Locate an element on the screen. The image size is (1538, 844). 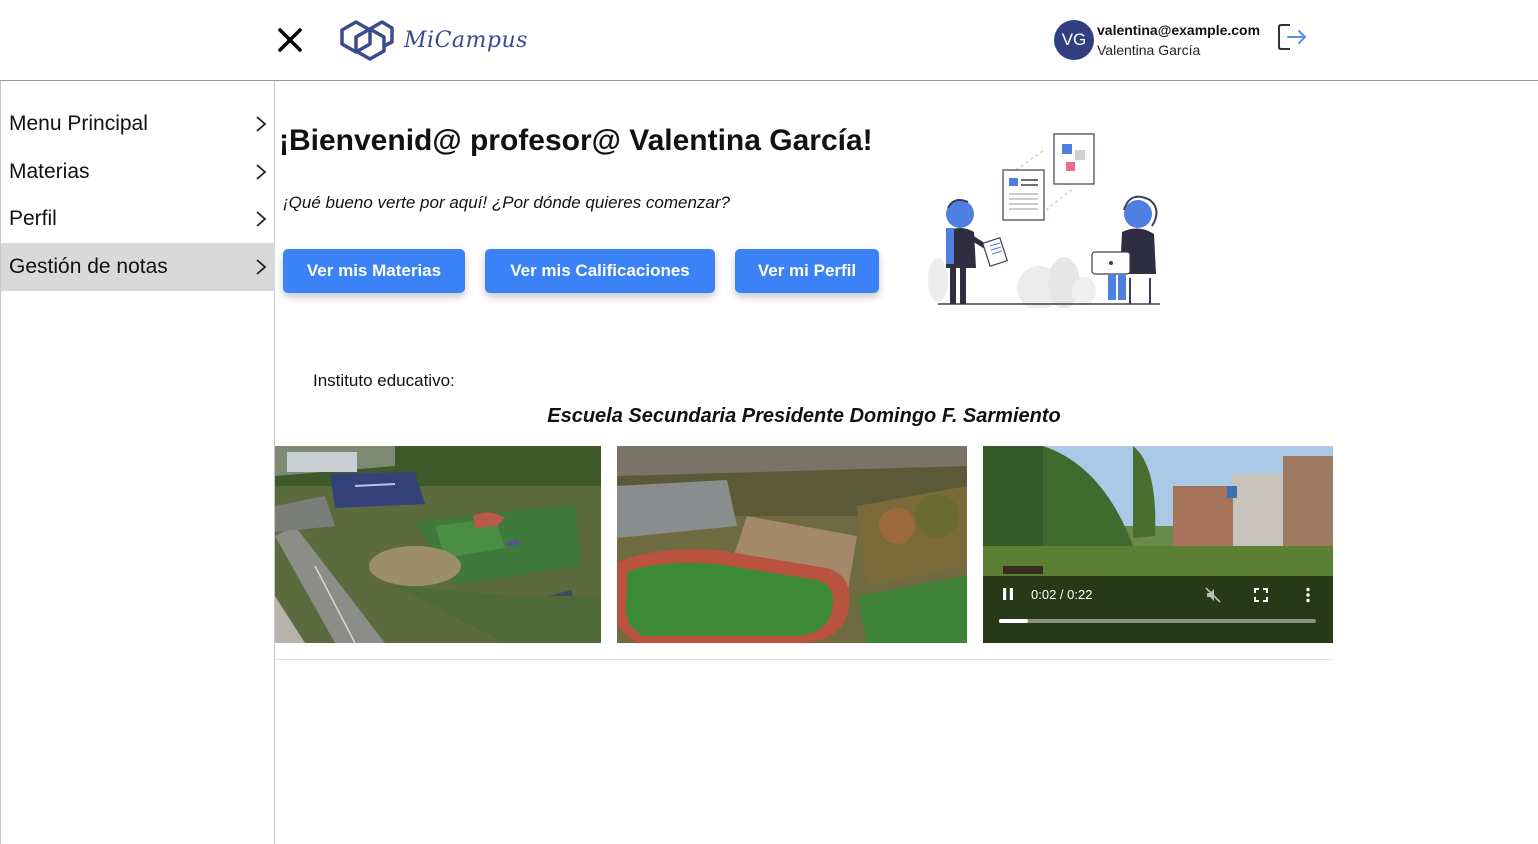
video-frame is located at coordinates (1158, 544).